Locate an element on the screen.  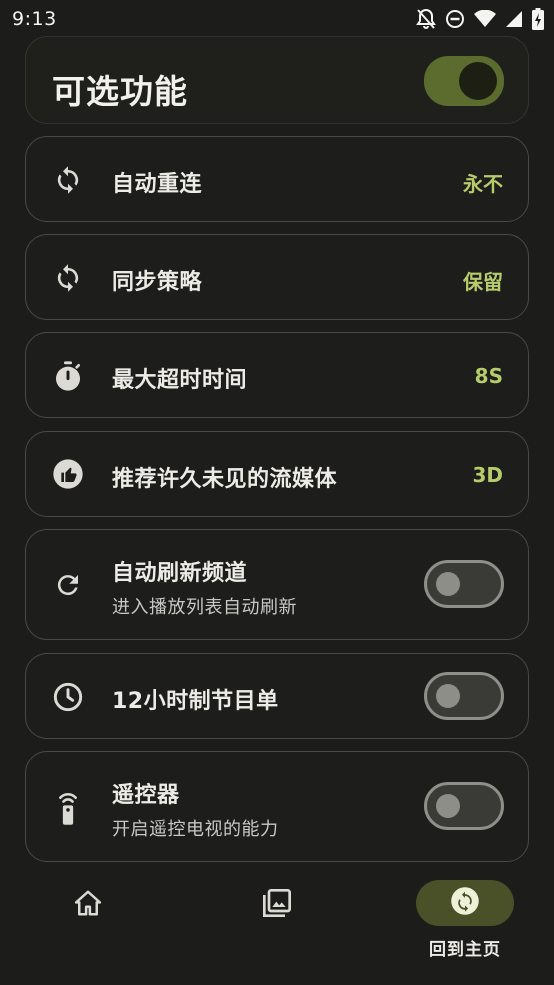
status-icons is located at coordinates (480, 19).